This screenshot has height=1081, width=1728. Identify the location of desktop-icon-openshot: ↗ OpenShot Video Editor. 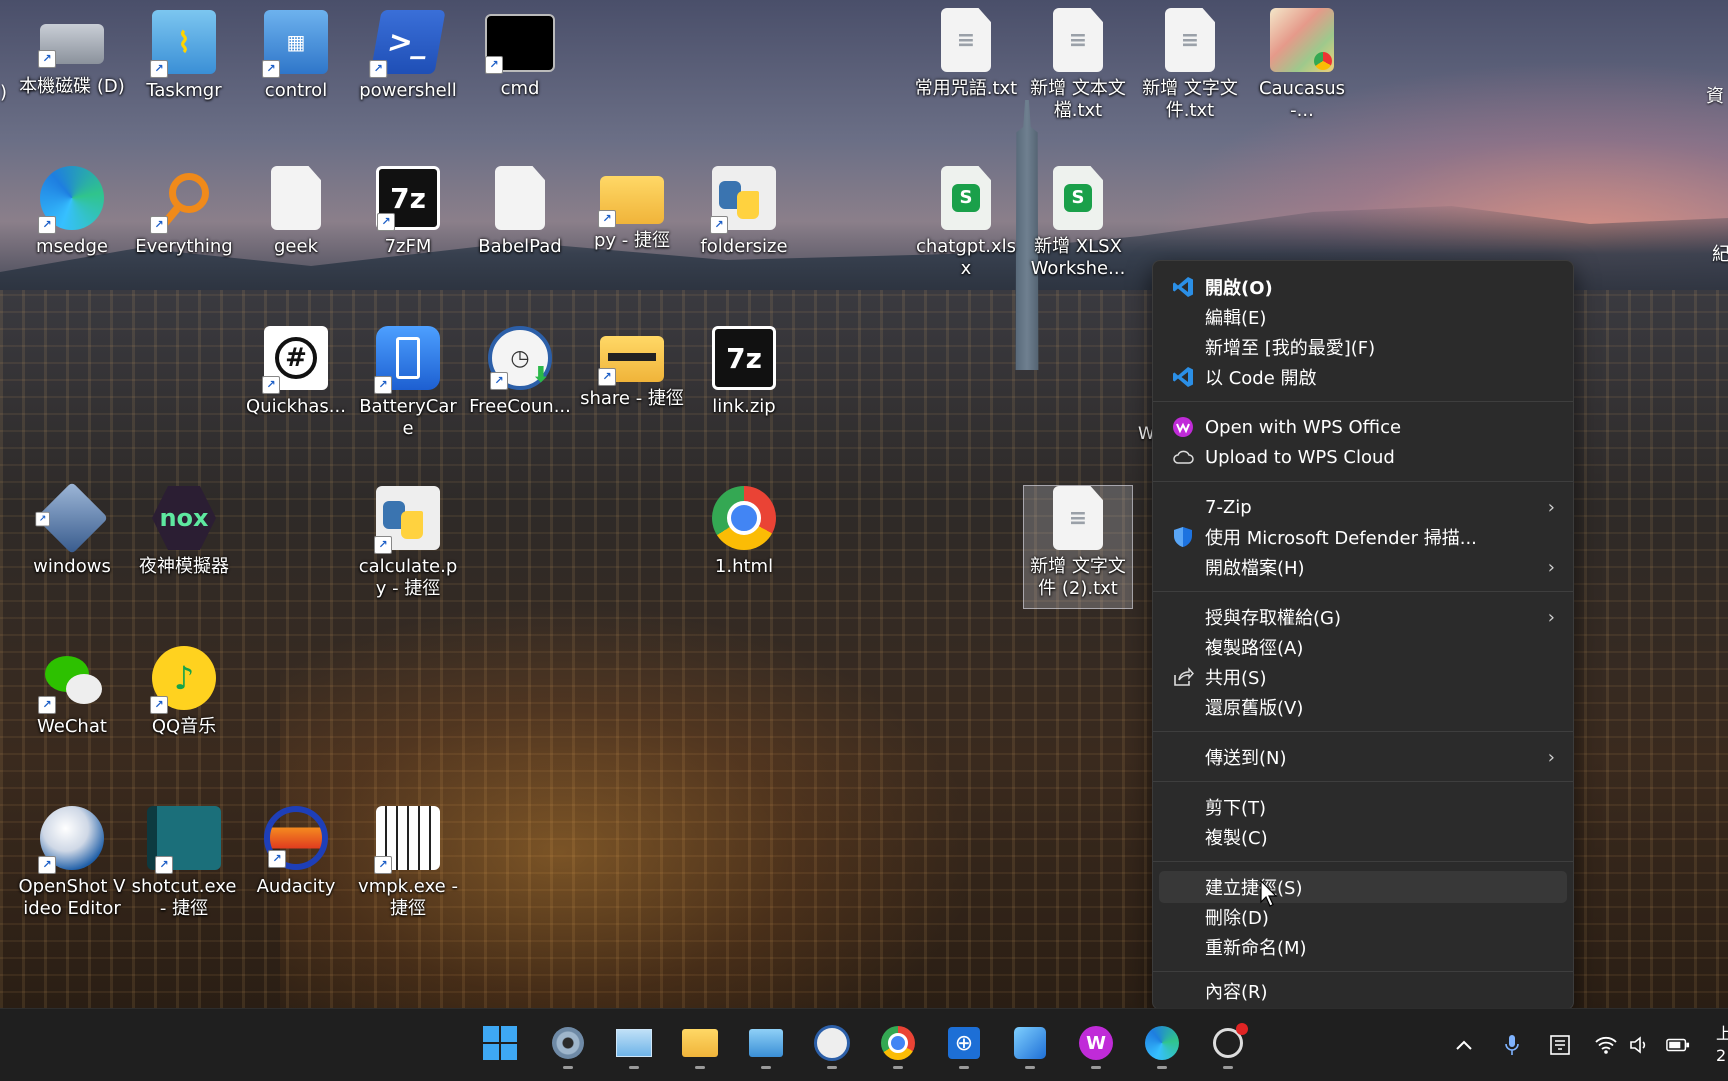
(72, 863).